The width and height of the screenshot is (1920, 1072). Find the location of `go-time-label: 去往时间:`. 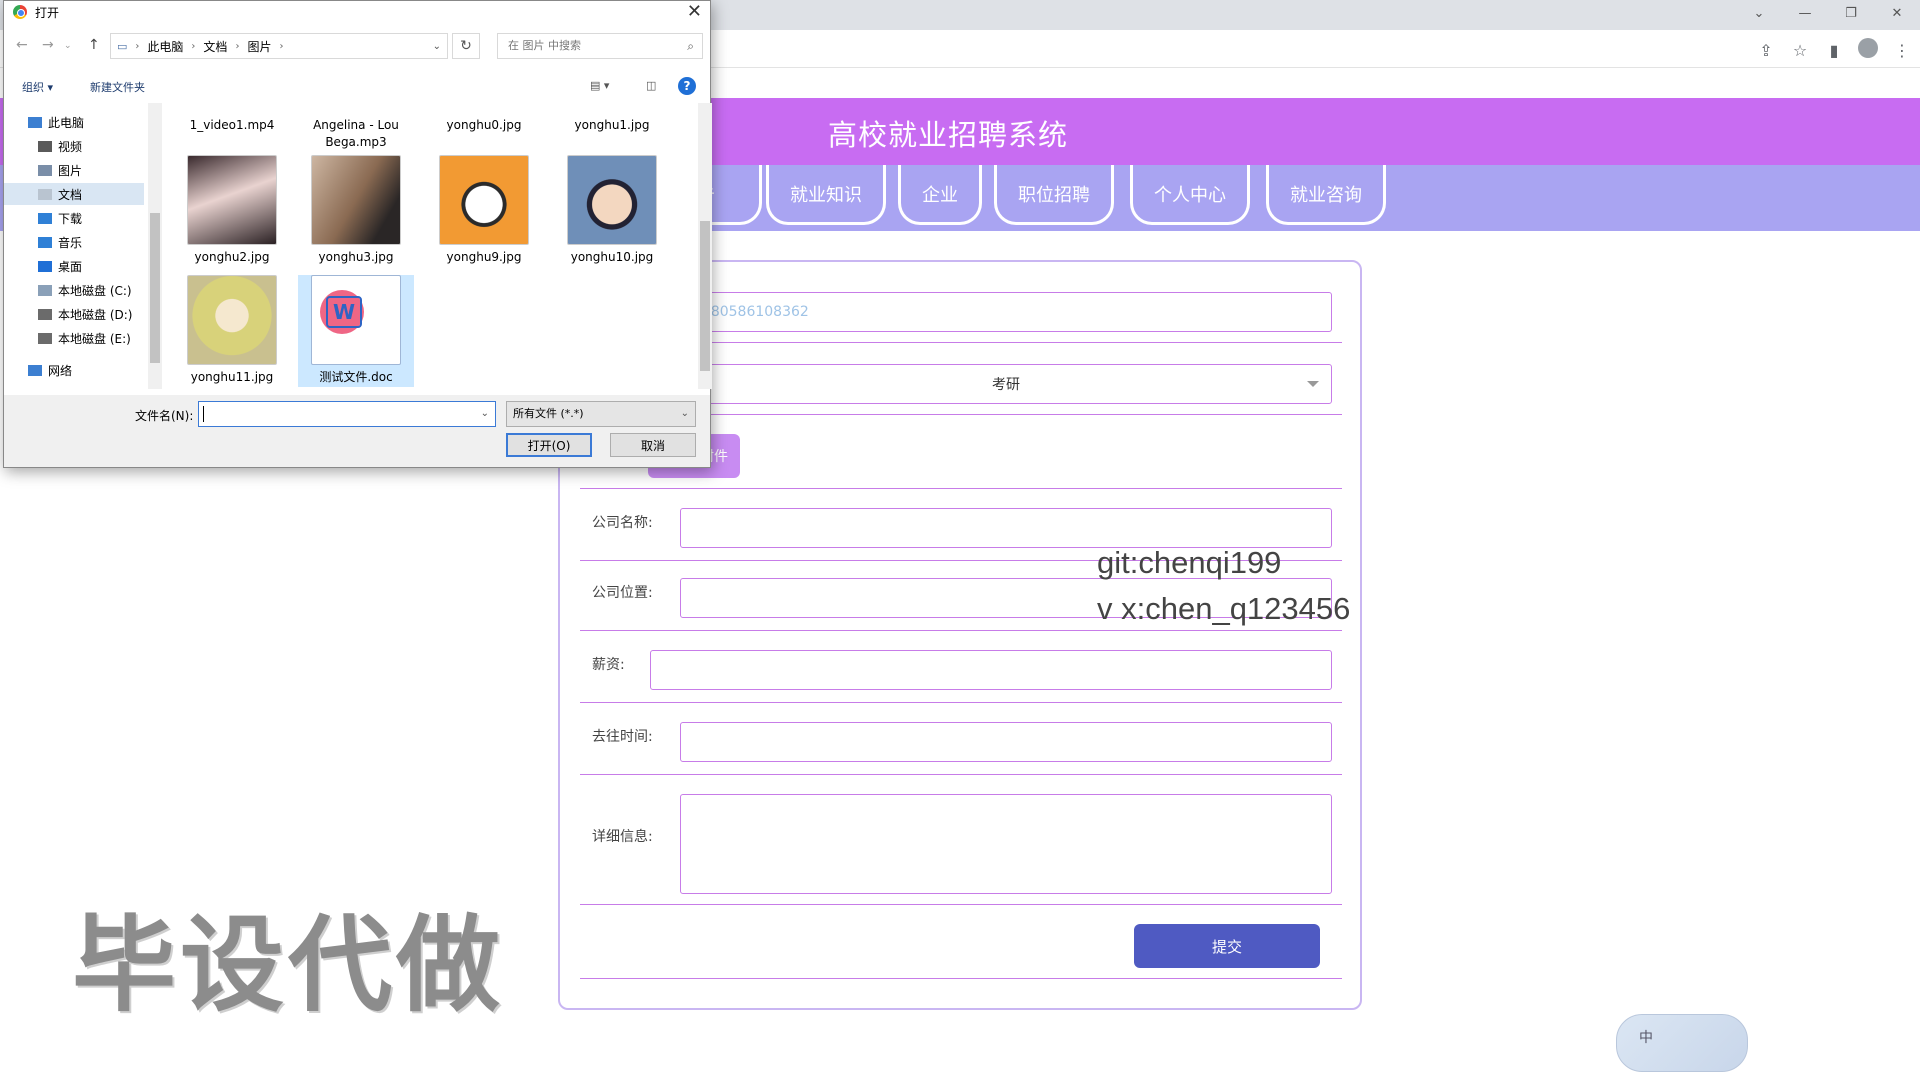

go-time-label: 去往时间: is located at coordinates (622, 737).